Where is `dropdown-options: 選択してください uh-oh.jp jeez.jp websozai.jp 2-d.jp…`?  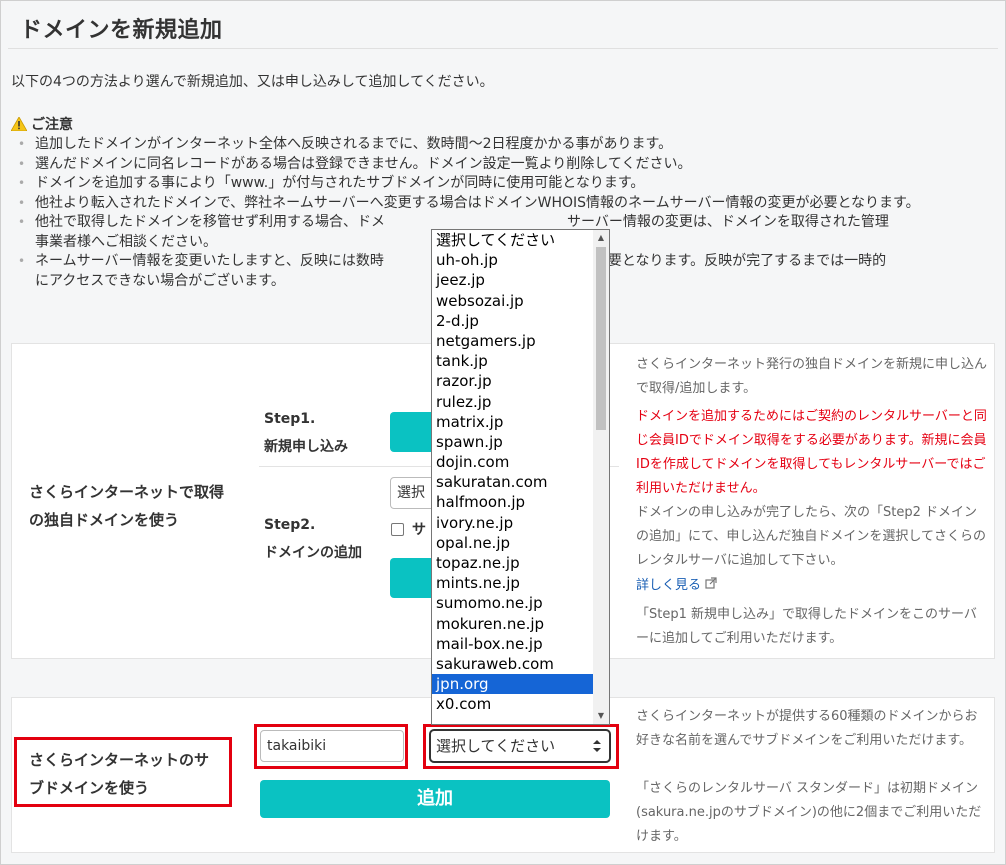 dropdown-options: 選択してください uh-oh.jp jeez.jp websozai.jp 2-d.jp… is located at coordinates (513, 472).